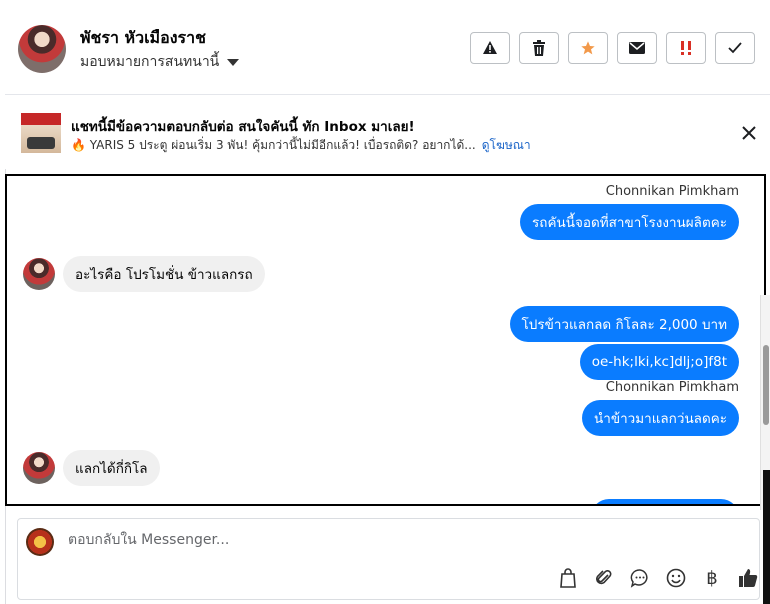 This screenshot has height=604, width=770. What do you see at coordinates (164, 274) in the screenshot?
I see `incoming-message: อะไรคือ โปรโมชั่น ข้าวแลกรถ` at bounding box center [164, 274].